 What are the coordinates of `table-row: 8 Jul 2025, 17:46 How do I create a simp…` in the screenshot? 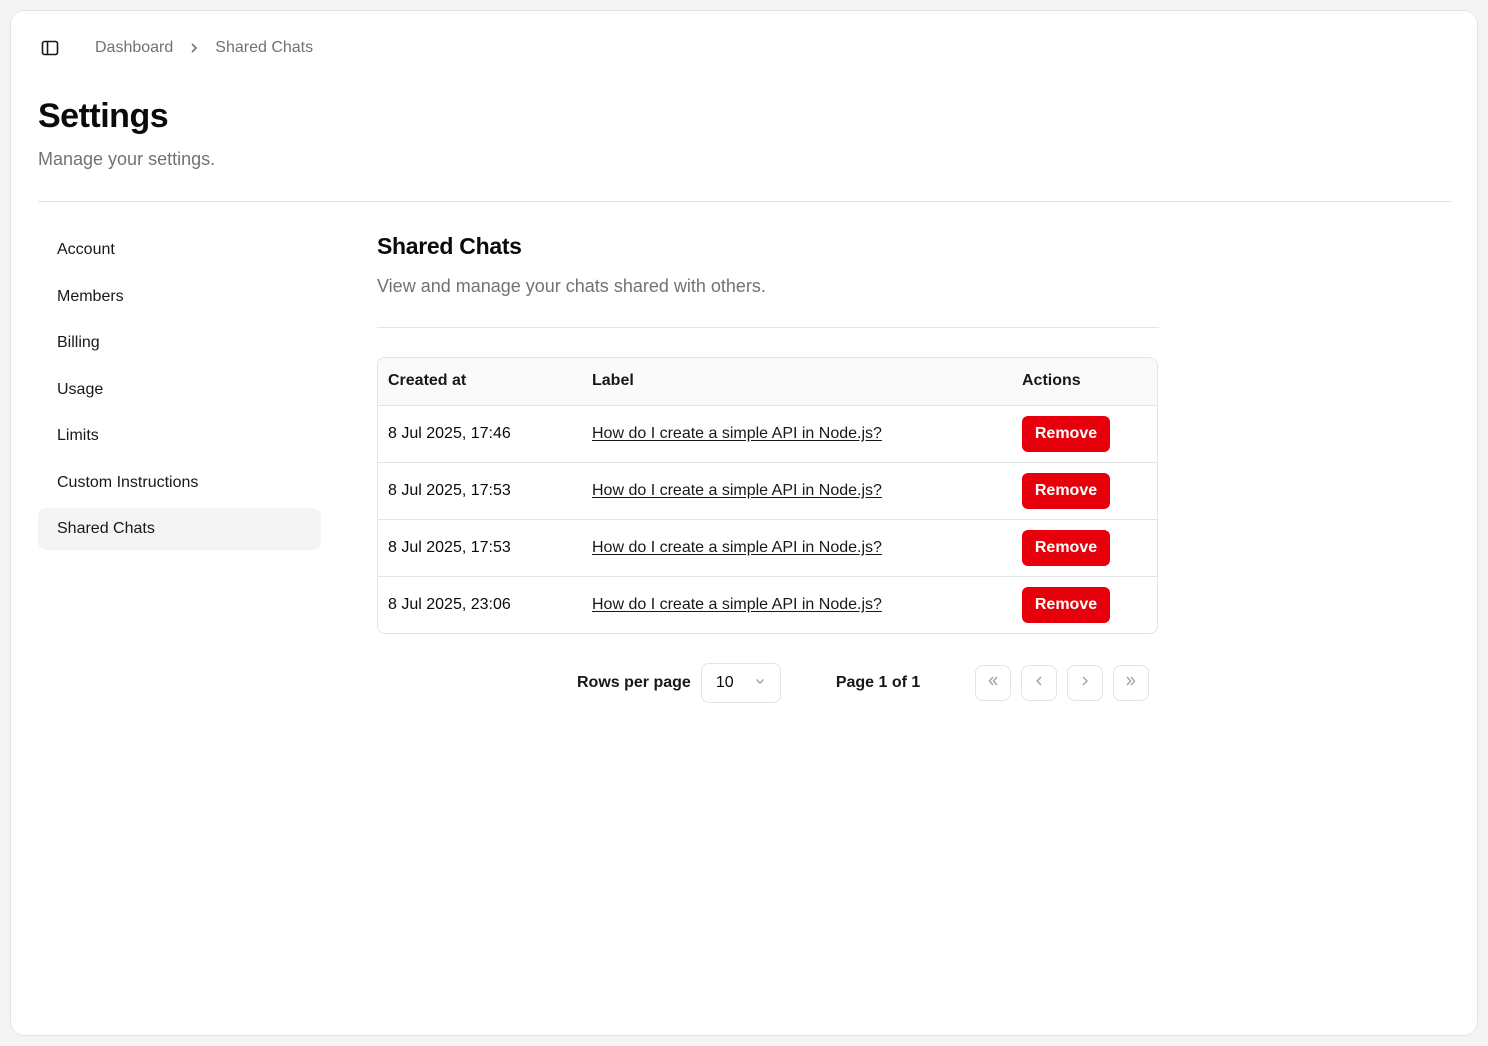 It's located at (767, 433).